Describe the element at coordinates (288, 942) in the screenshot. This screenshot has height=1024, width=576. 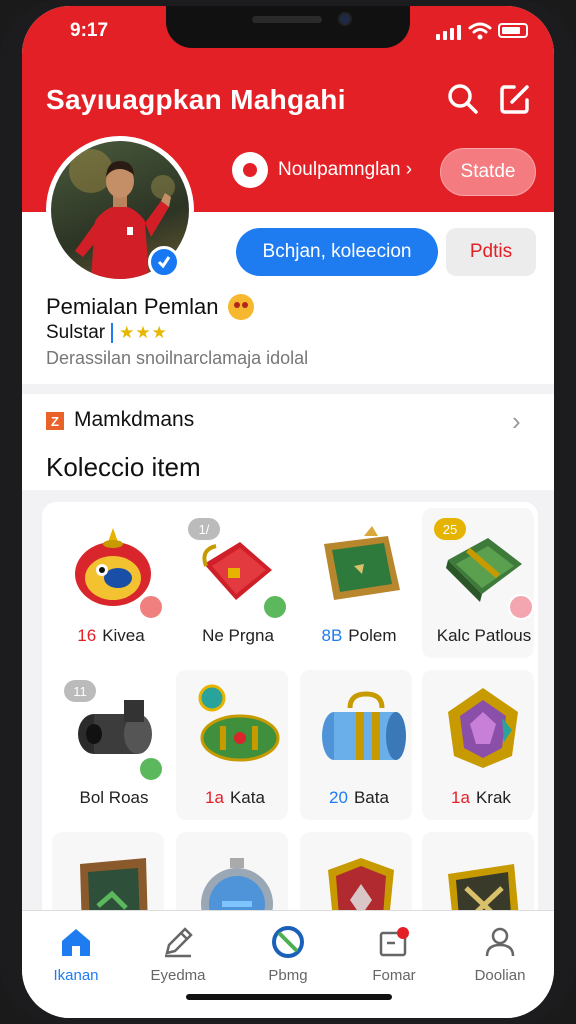
I see `circle-slash-icon` at that location.